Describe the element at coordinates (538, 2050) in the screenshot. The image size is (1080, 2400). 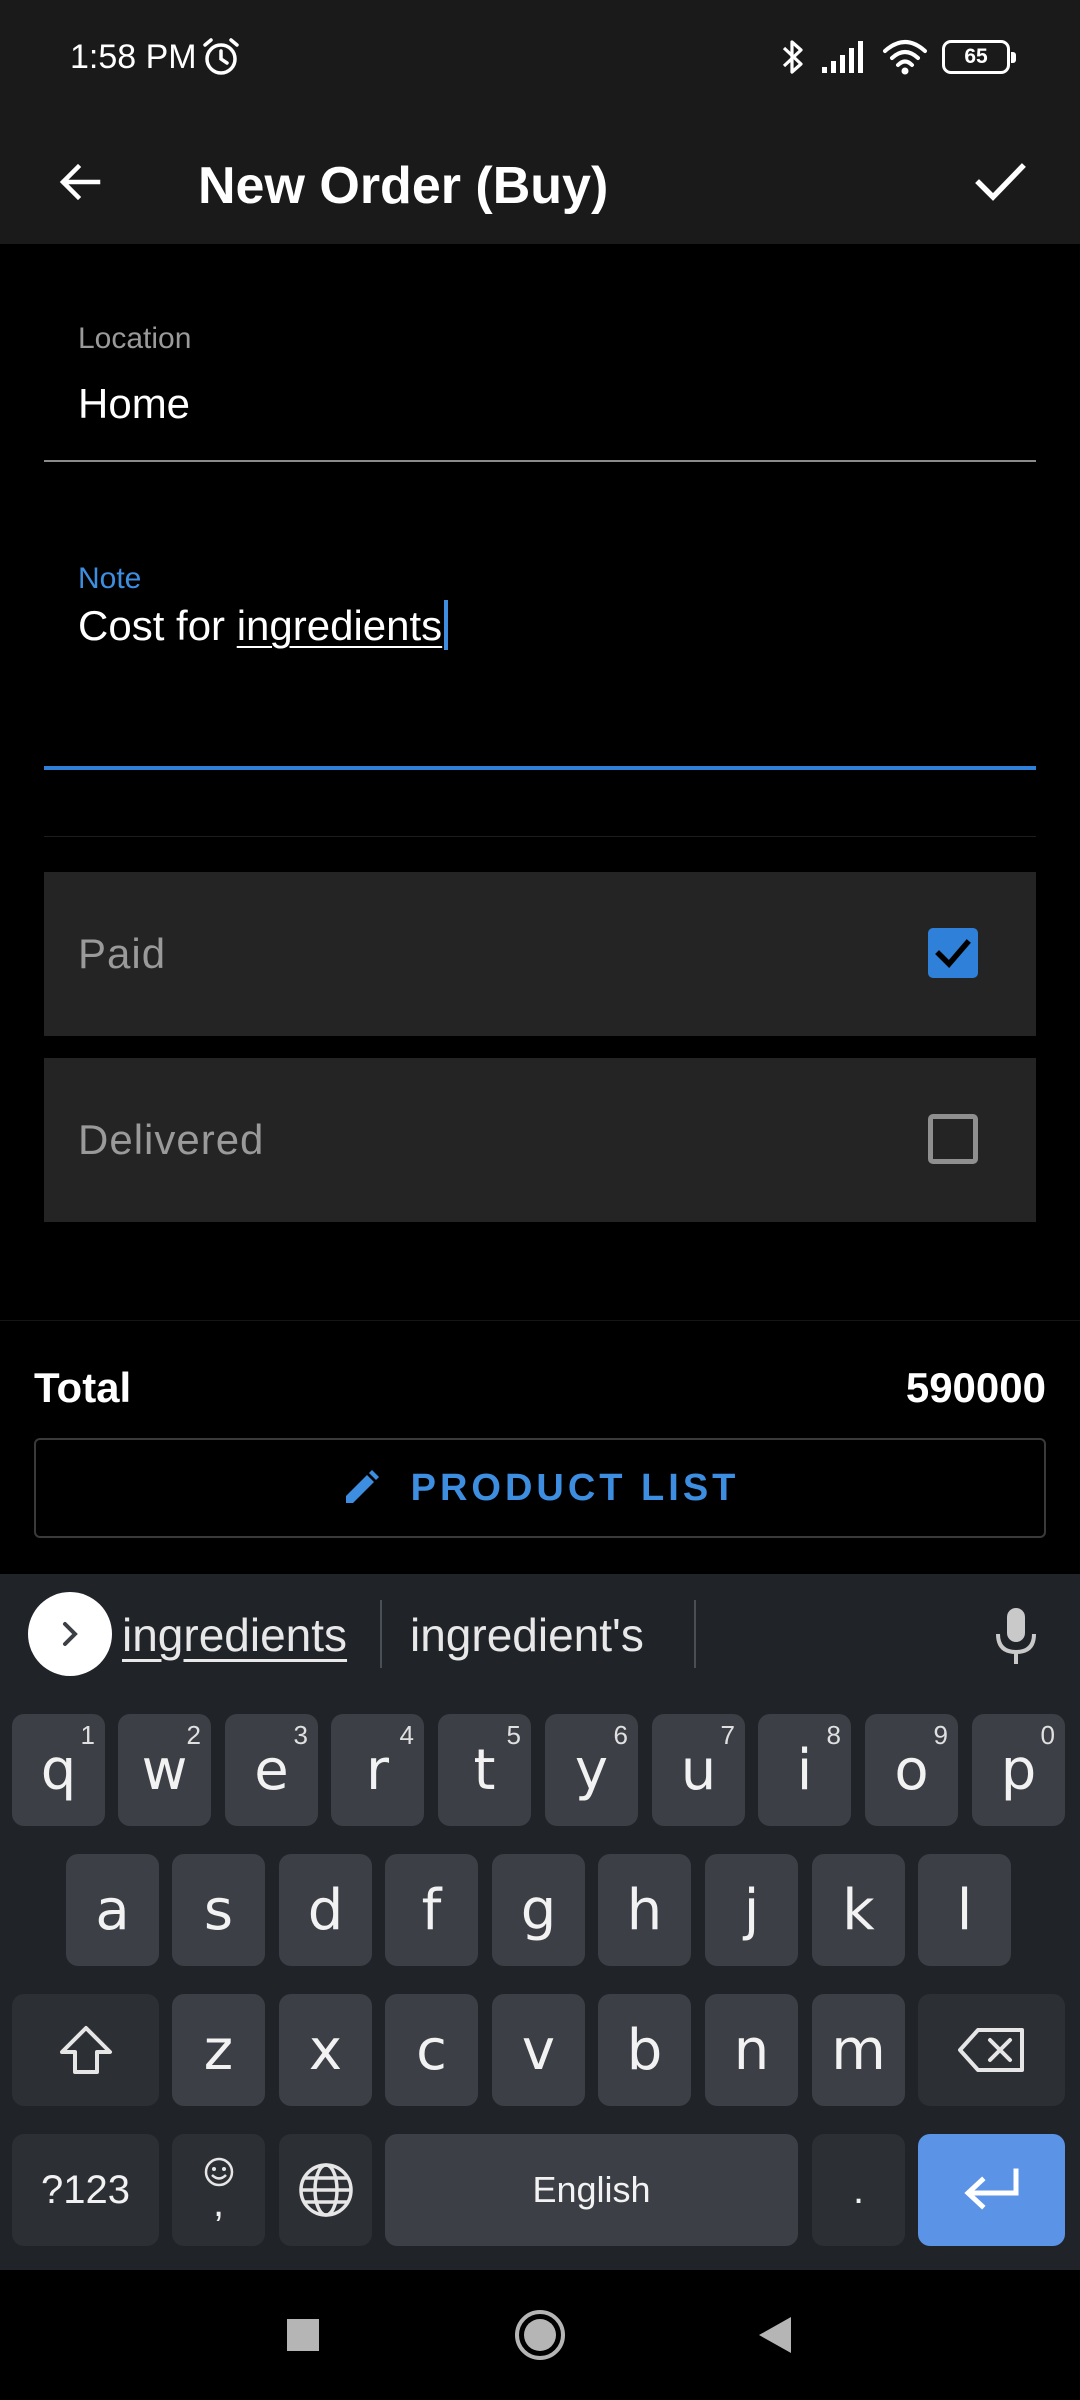
I see `key-v: v` at that location.